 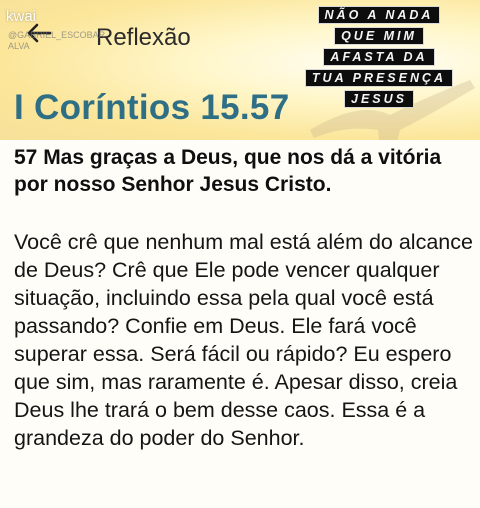 What do you see at coordinates (152, 107) in the screenshot?
I see `verse-reference: I Coríntios 15.57` at bounding box center [152, 107].